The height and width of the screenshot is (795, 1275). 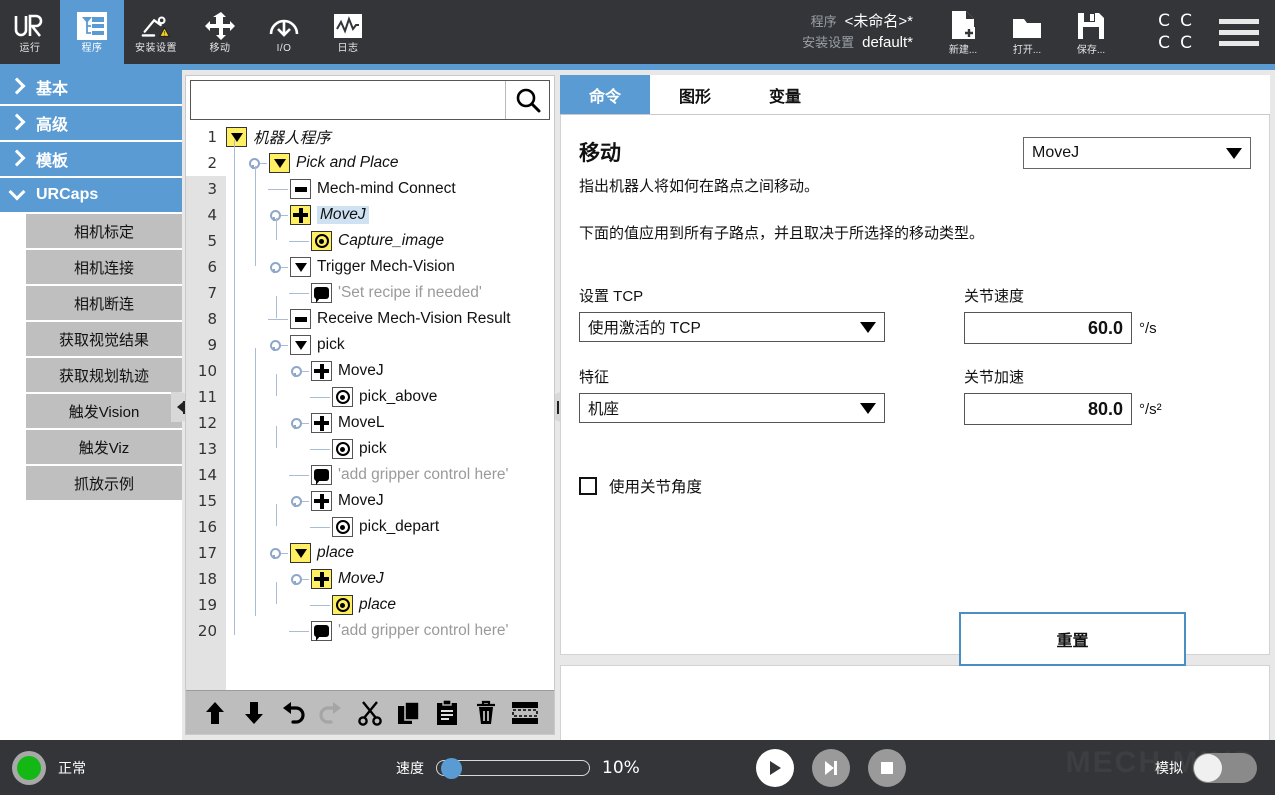 What do you see at coordinates (361, 500) in the screenshot?
I see `tree-row-label: MoveJ` at bounding box center [361, 500].